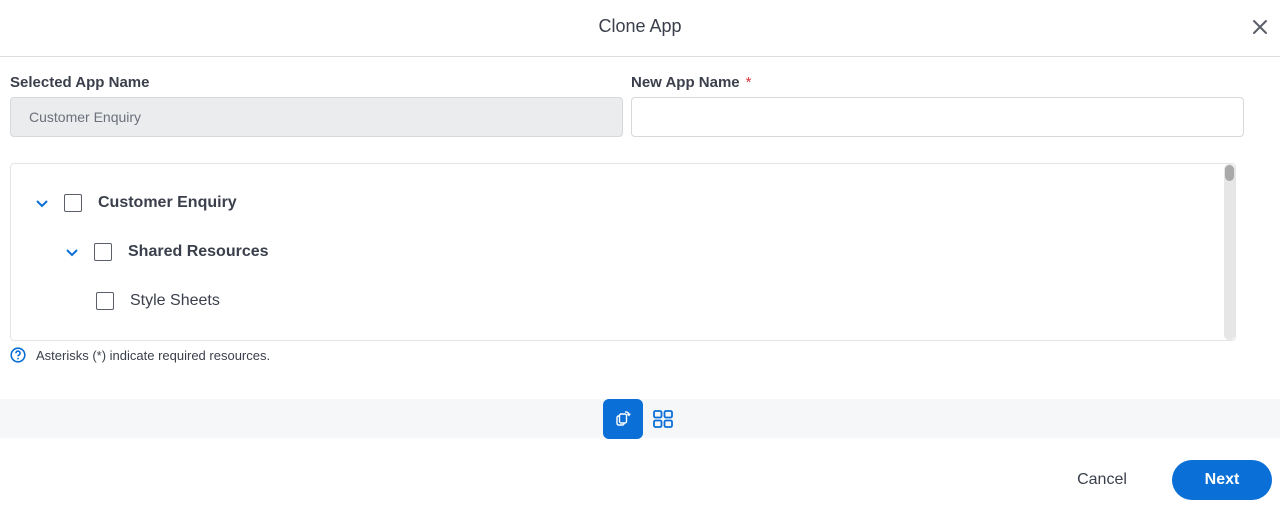 Image resolution: width=1280 pixels, height=518 pixels. I want to click on selected-app-name-label-text: Selected App Name, so click(80, 82).